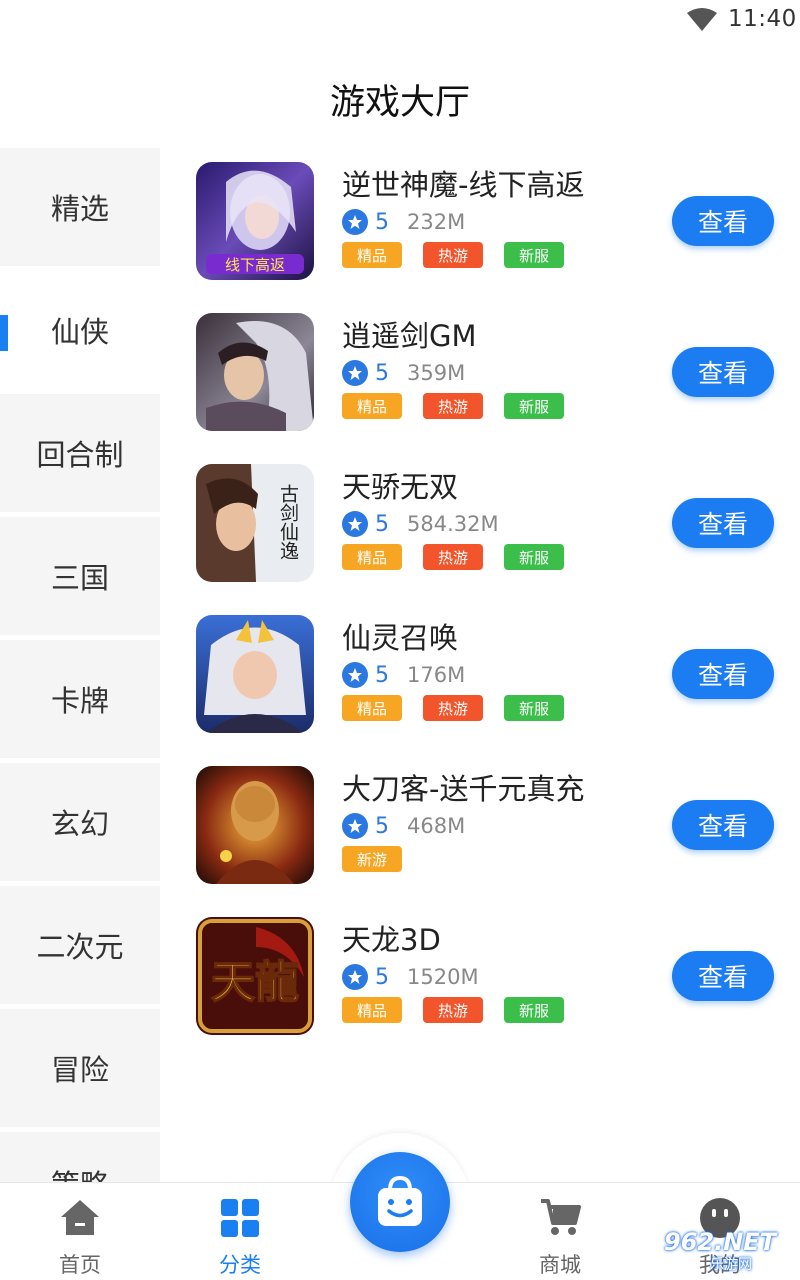 The width and height of the screenshot is (800, 1280). What do you see at coordinates (80, 1217) in the screenshot?
I see `home-icon` at bounding box center [80, 1217].